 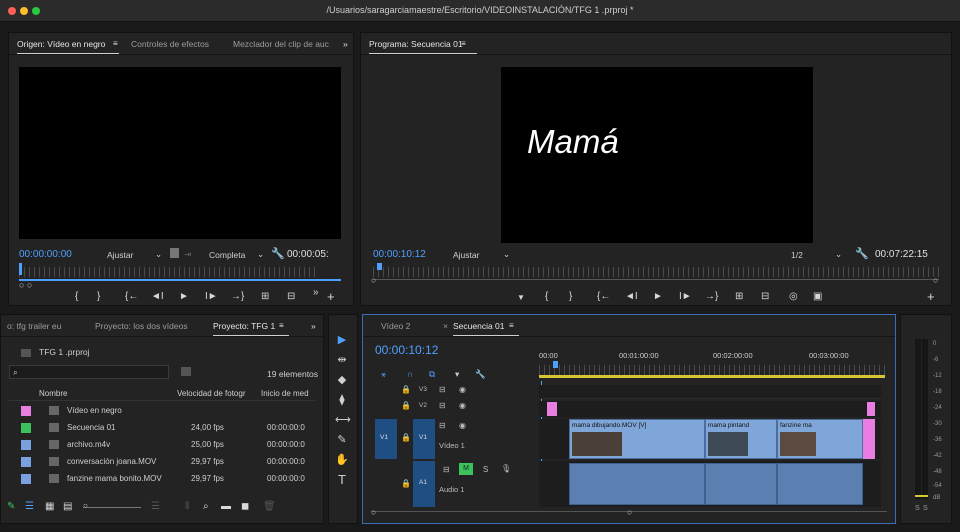 What do you see at coordinates (466, 469) in the screenshot?
I see `mute-button: M` at bounding box center [466, 469].